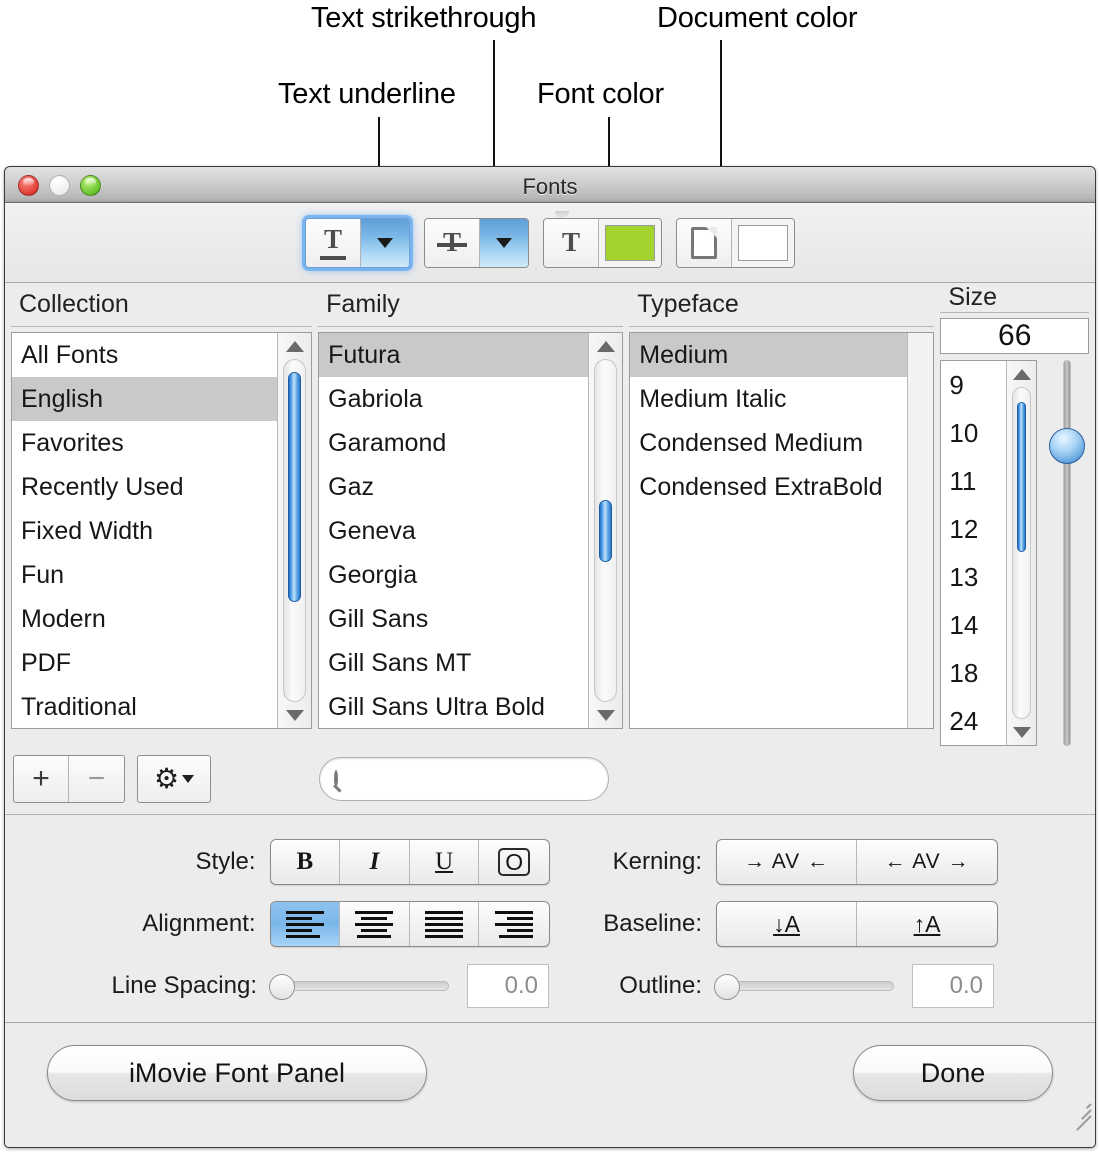 Image resolution: width=1100 pixels, height=1152 pixels. I want to click on size-slider, so click(1067, 553).